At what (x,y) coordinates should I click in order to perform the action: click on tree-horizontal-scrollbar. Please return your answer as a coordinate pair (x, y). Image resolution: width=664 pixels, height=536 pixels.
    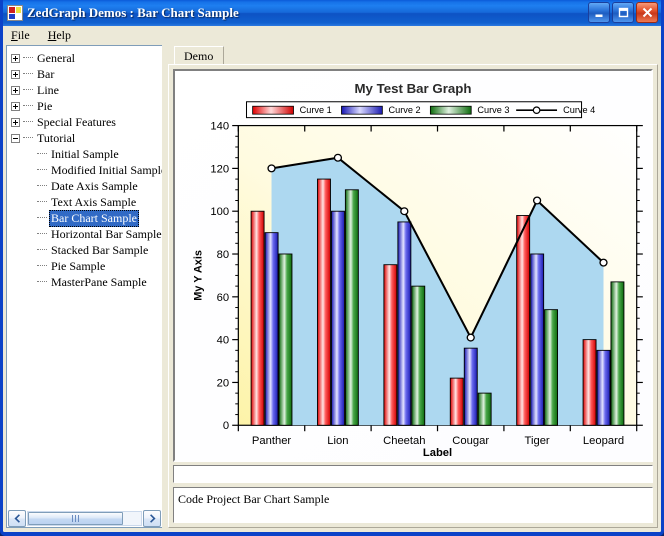
    Looking at the image, I should click on (84, 518).